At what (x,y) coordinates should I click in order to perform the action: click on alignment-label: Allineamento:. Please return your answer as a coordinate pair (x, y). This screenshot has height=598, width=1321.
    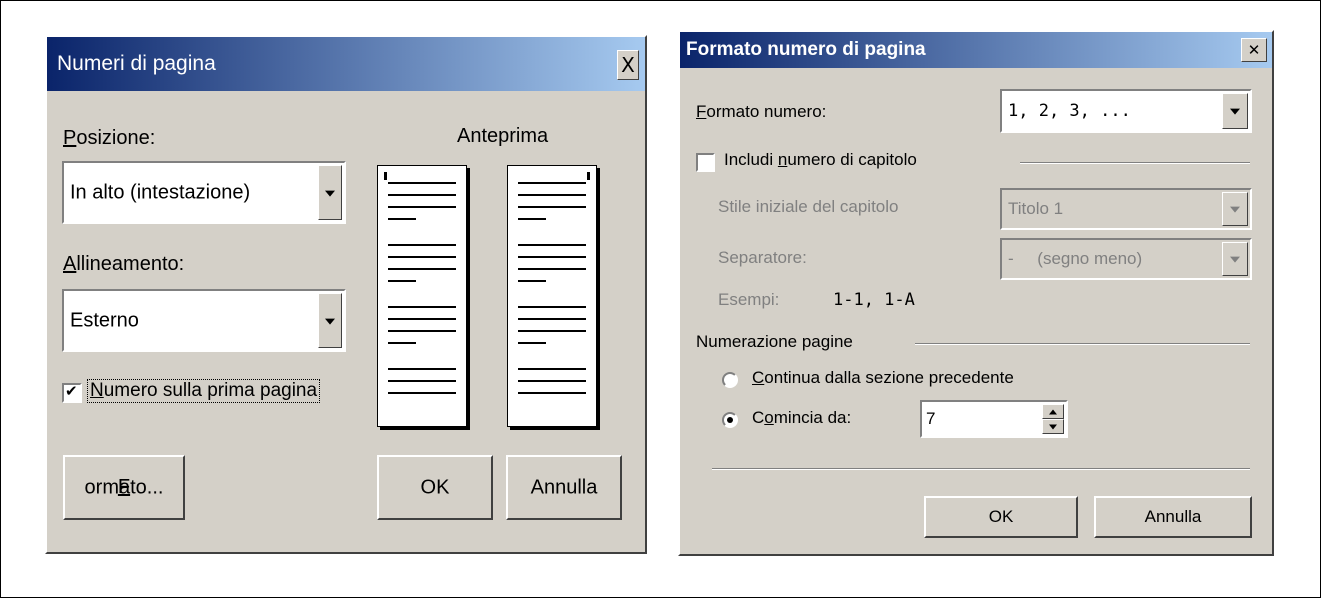
    Looking at the image, I should click on (124, 264).